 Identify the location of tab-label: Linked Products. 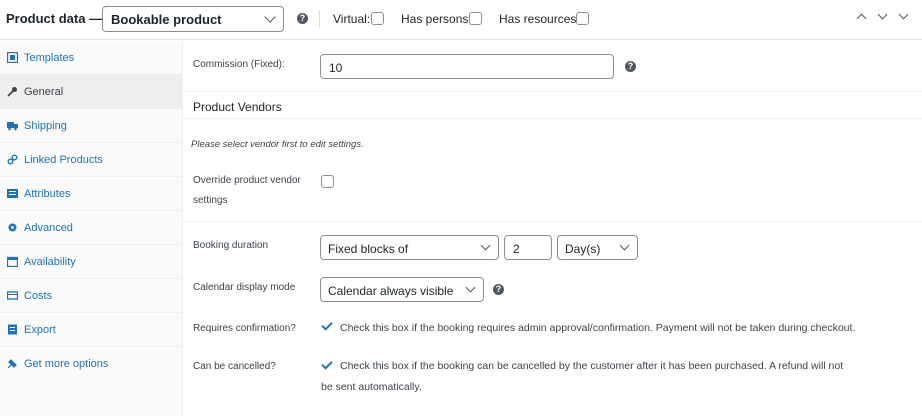
(63, 160).